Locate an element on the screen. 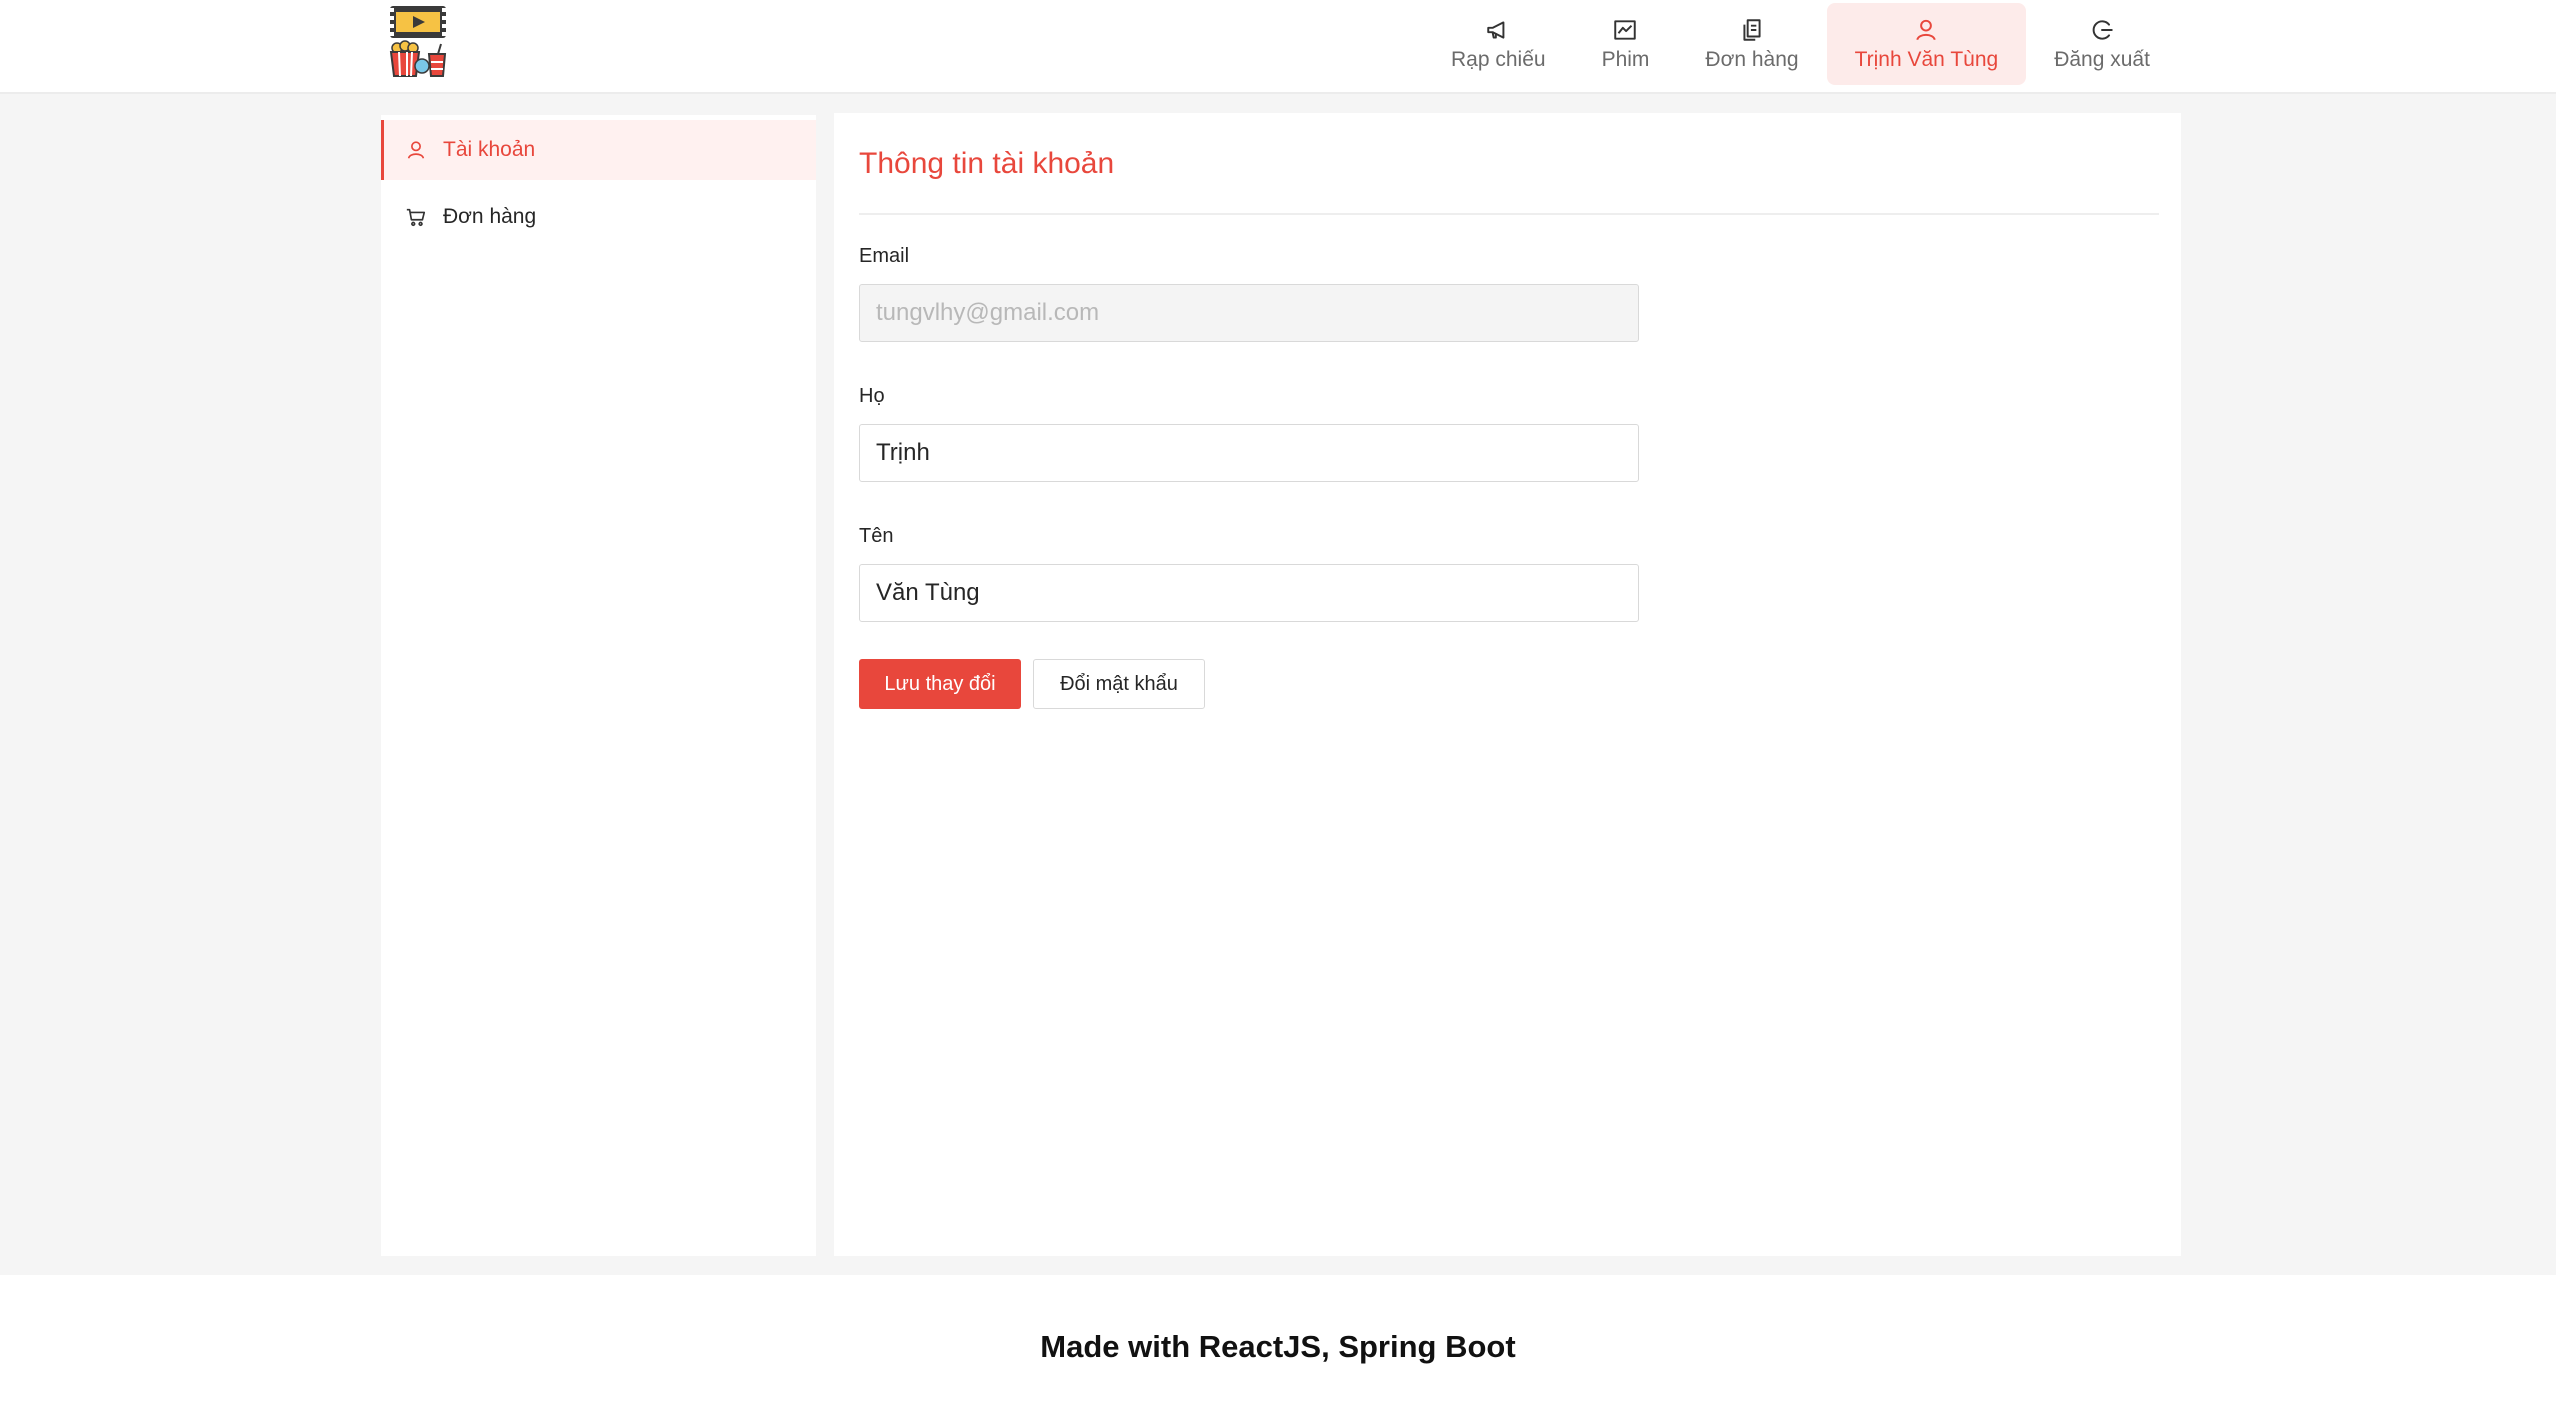  first-name-label: Tên is located at coordinates (876, 536).